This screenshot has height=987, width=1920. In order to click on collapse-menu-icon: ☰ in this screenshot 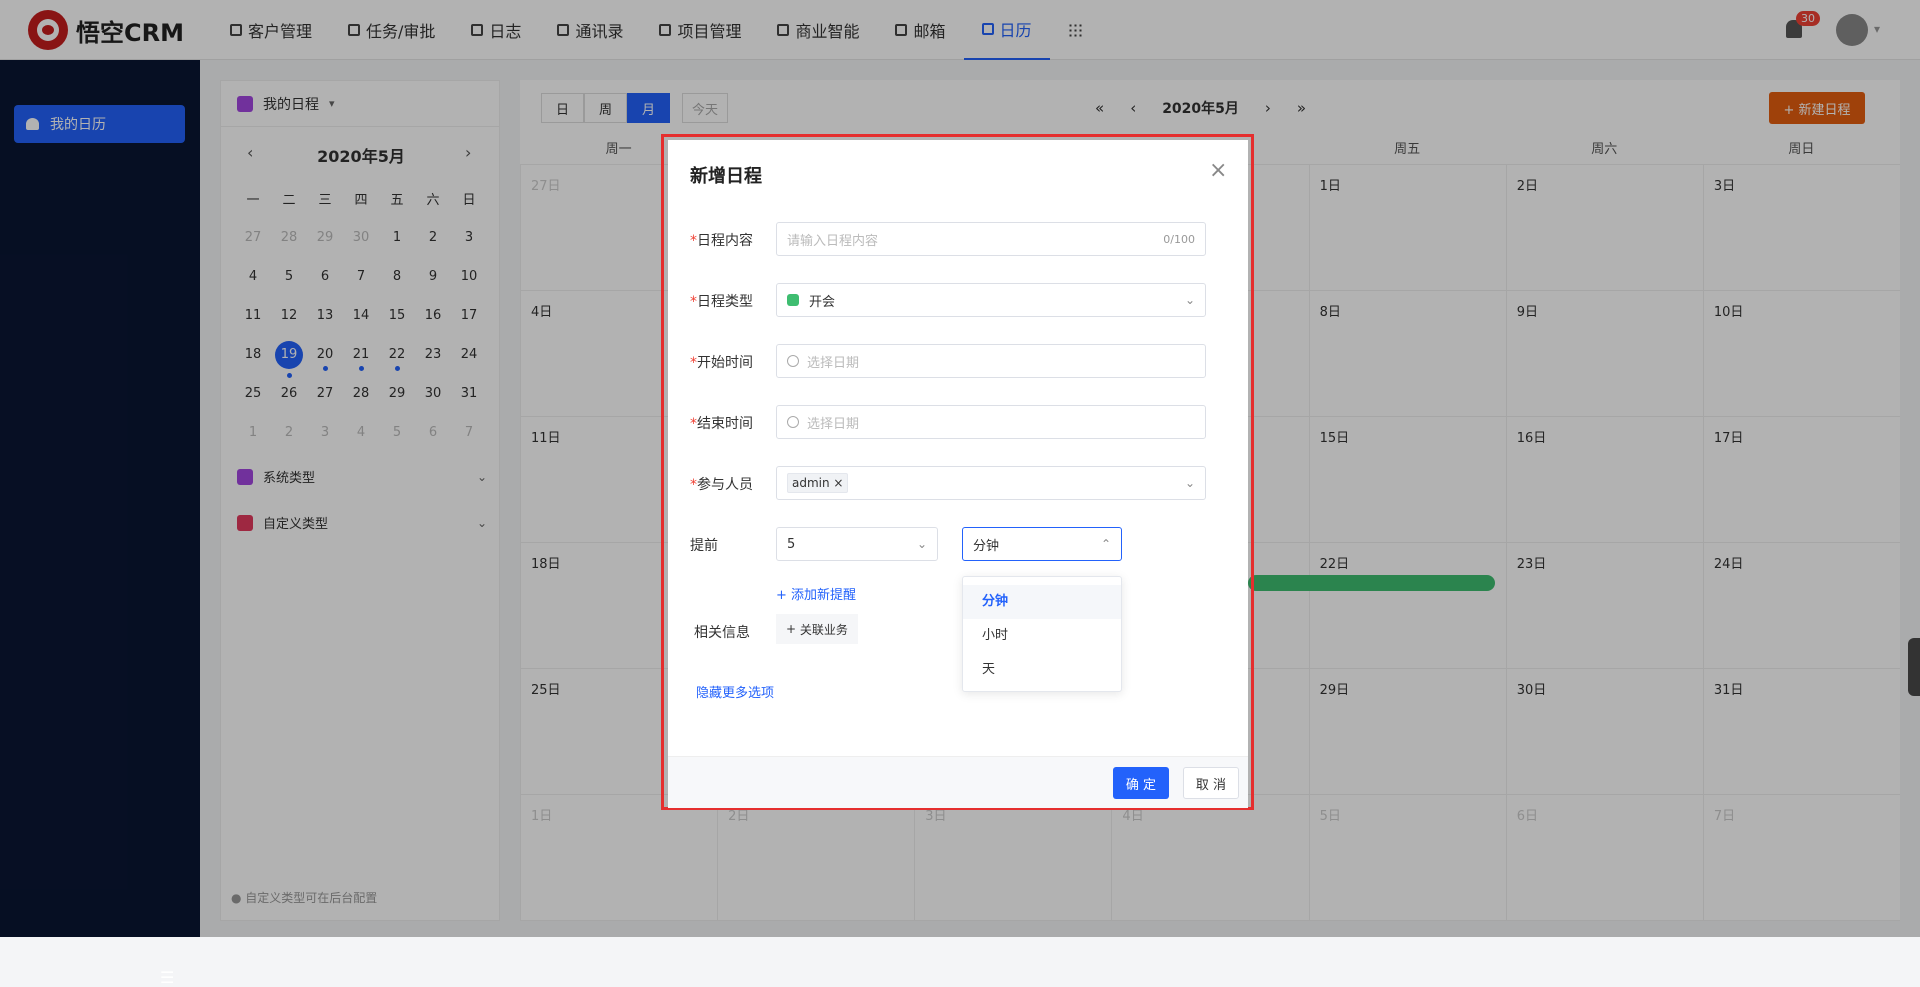, I will do `click(167, 977)`.